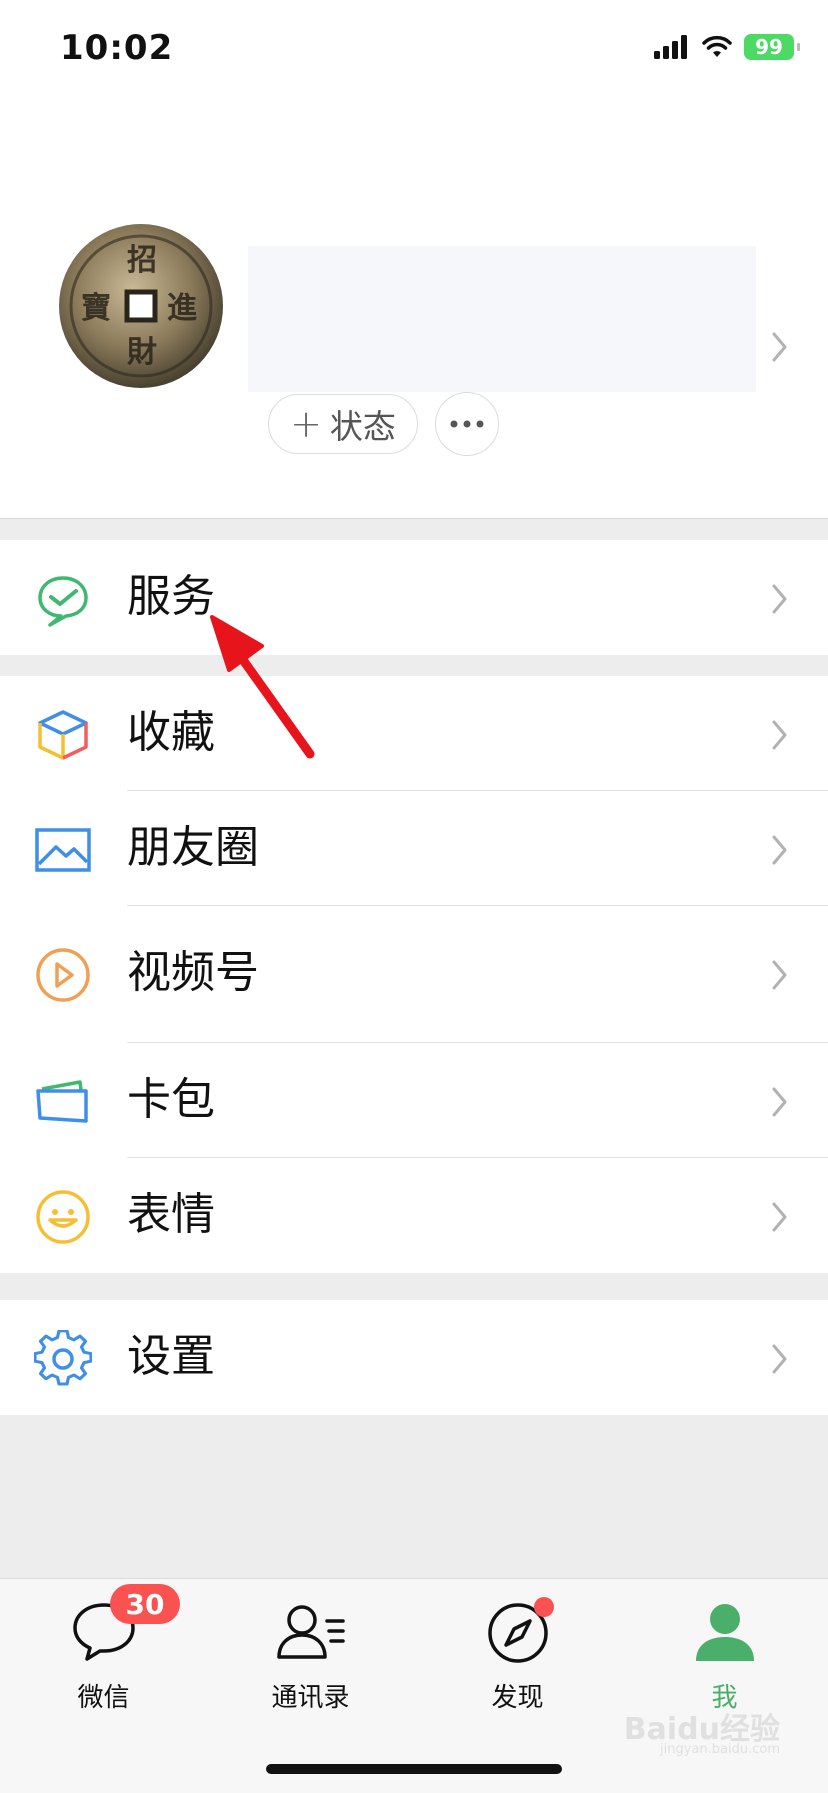 This screenshot has height=1793, width=828. What do you see at coordinates (171, 732) in the screenshot?
I see `menu-label: 收藏` at bounding box center [171, 732].